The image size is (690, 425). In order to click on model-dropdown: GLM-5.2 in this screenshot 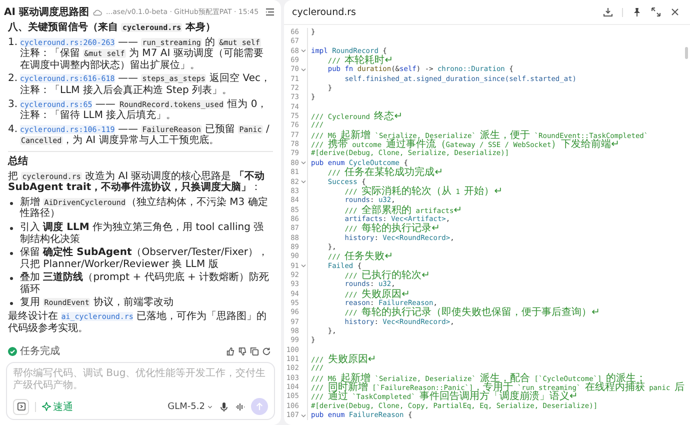, I will do `click(190, 407)`.